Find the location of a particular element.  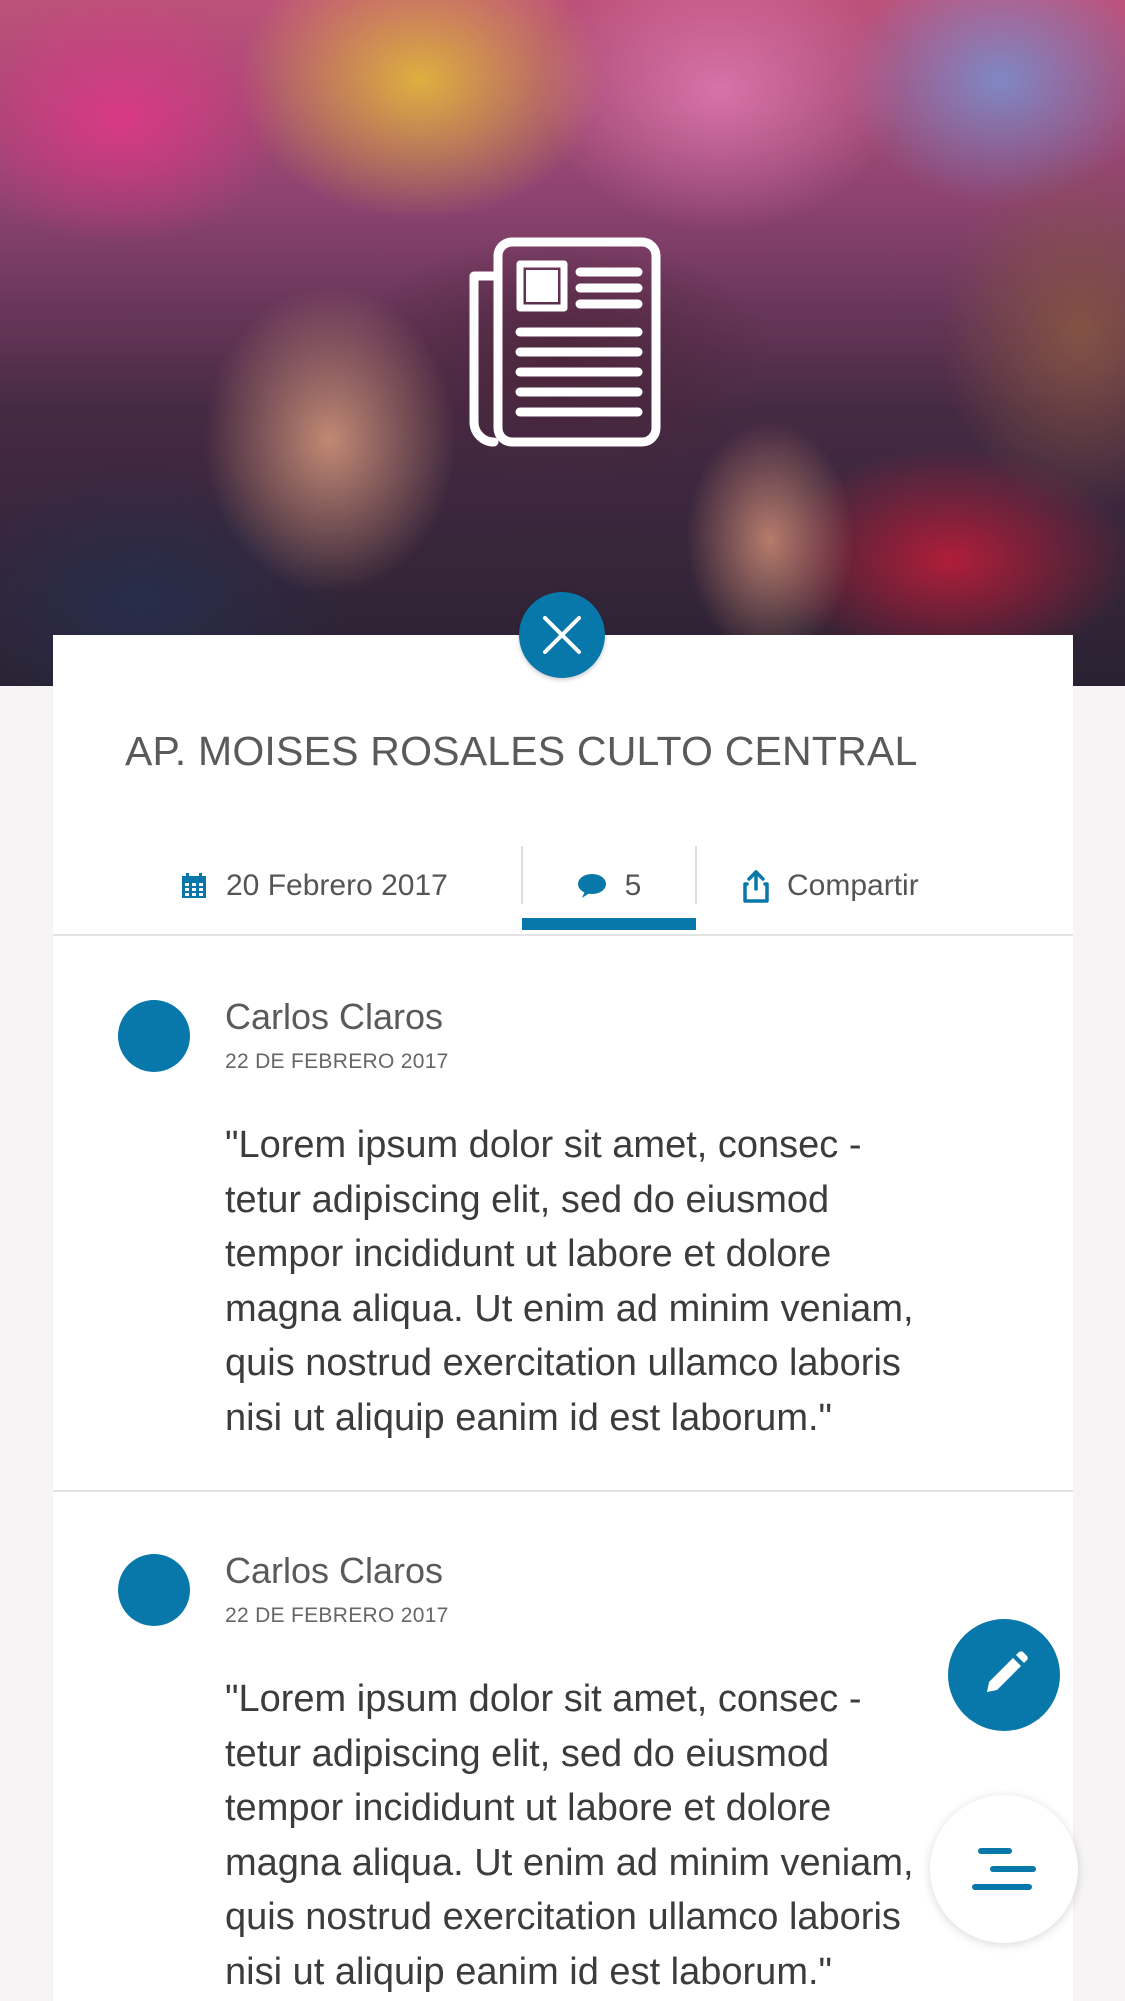

article-date: 20 Febrero 2017 is located at coordinates (314, 886).